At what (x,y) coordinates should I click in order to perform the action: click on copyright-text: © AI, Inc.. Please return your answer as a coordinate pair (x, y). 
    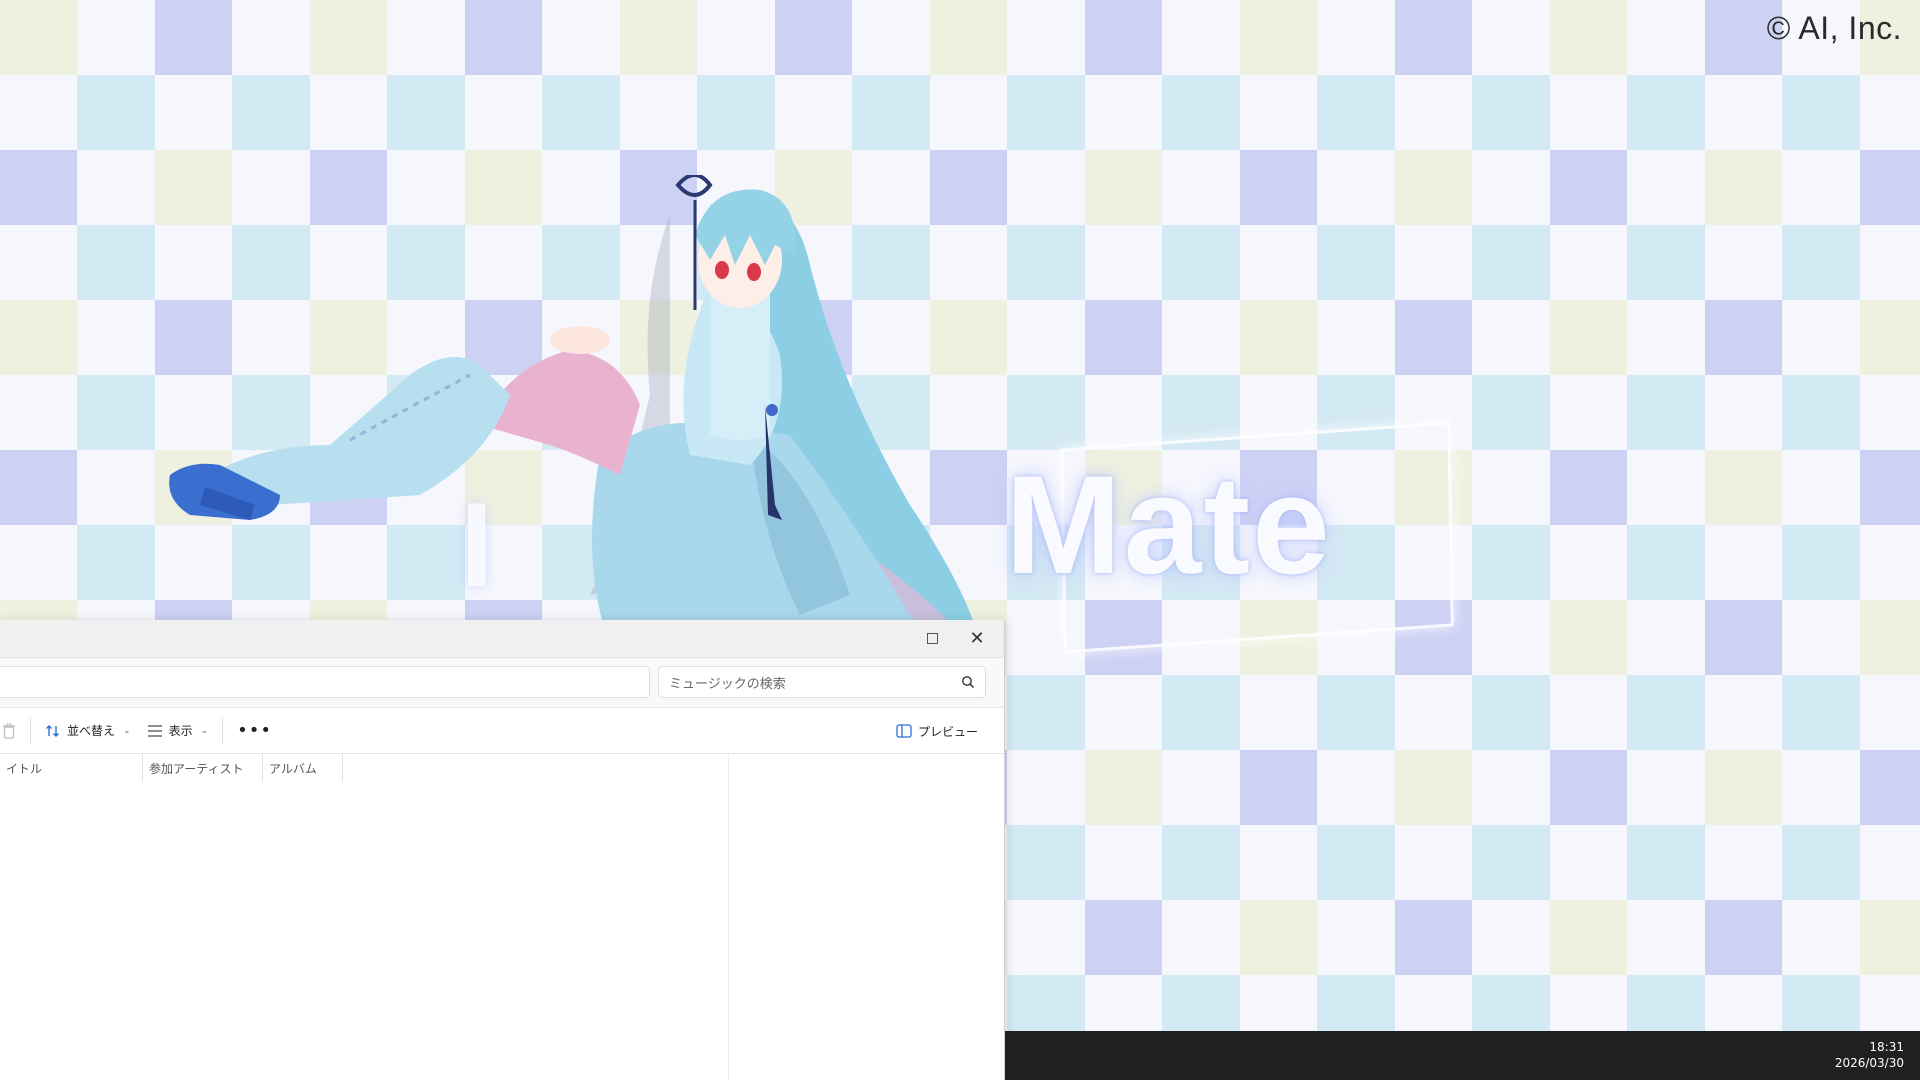
    Looking at the image, I should click on (1834, 28).